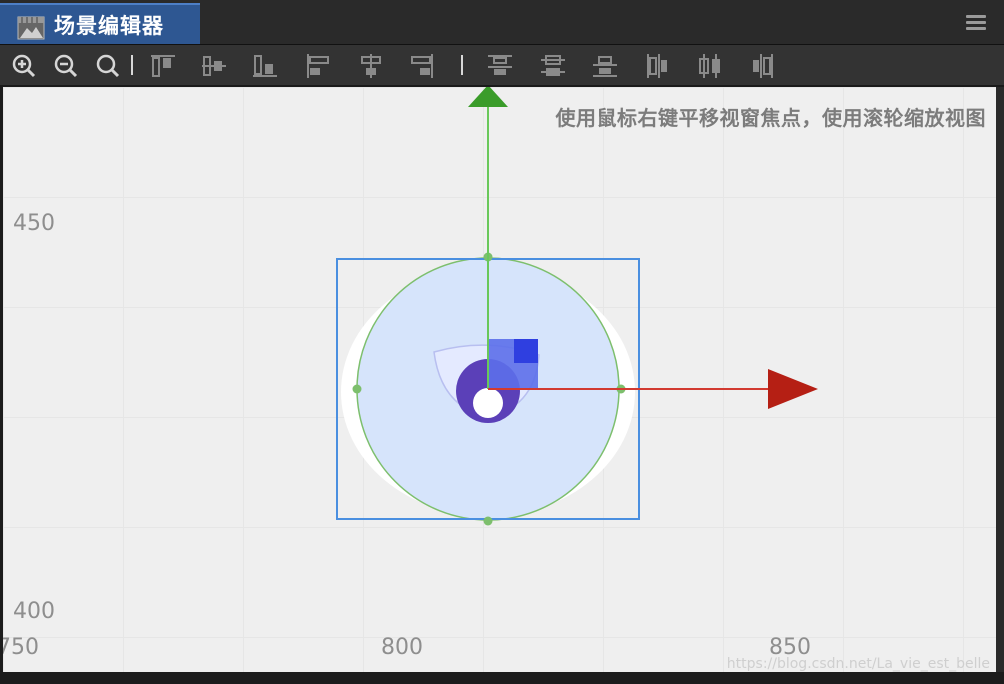 The width and height of the screenshot is (1004, 684). I want to click on distribute-right-icon, so click(762, 66).